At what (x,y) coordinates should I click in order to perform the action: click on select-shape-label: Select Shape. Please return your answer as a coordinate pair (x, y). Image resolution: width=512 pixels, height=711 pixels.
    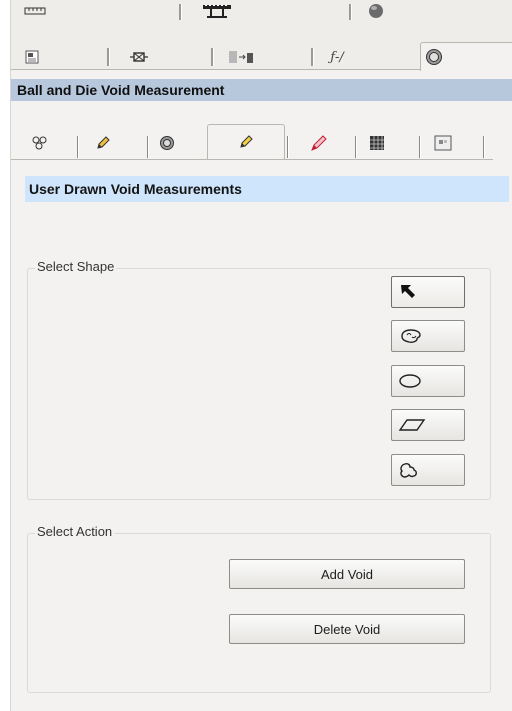
    Looking at the image, I should click on (76, 266).